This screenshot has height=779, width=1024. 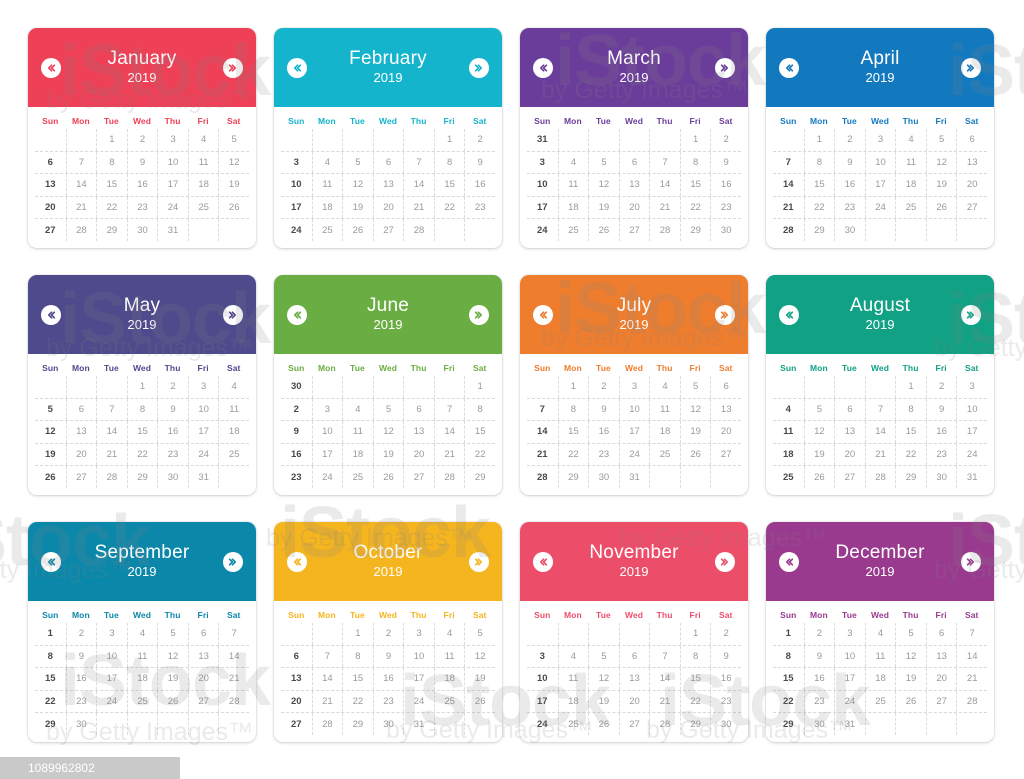 I want to click on day-cell: 31, so click(x=849, y=724).